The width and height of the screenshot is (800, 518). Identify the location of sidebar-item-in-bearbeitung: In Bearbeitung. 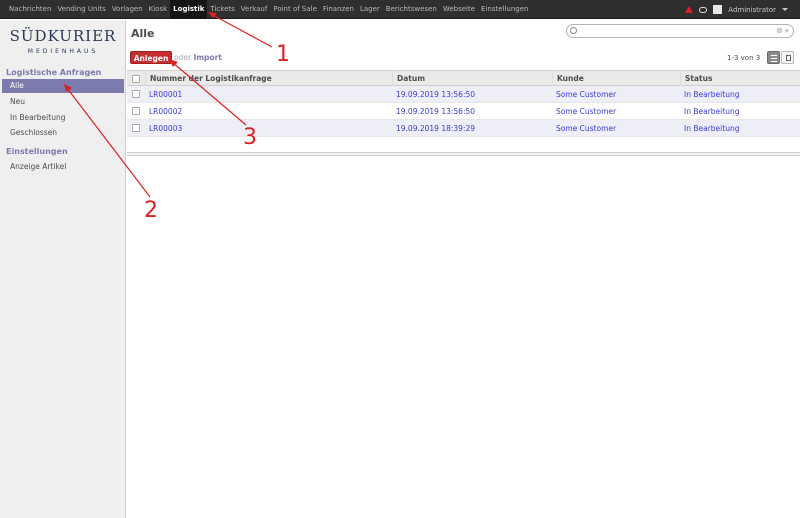
(63, 118).